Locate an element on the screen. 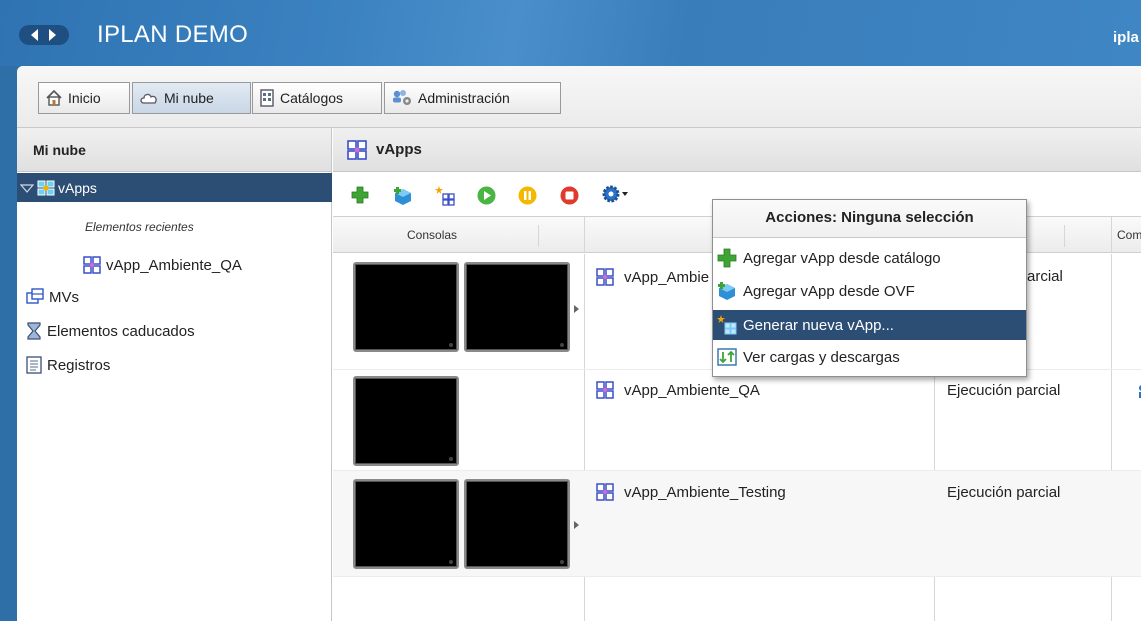  vapp-name: vApp_Ambiente_QA is located at coordinates (692, 390).